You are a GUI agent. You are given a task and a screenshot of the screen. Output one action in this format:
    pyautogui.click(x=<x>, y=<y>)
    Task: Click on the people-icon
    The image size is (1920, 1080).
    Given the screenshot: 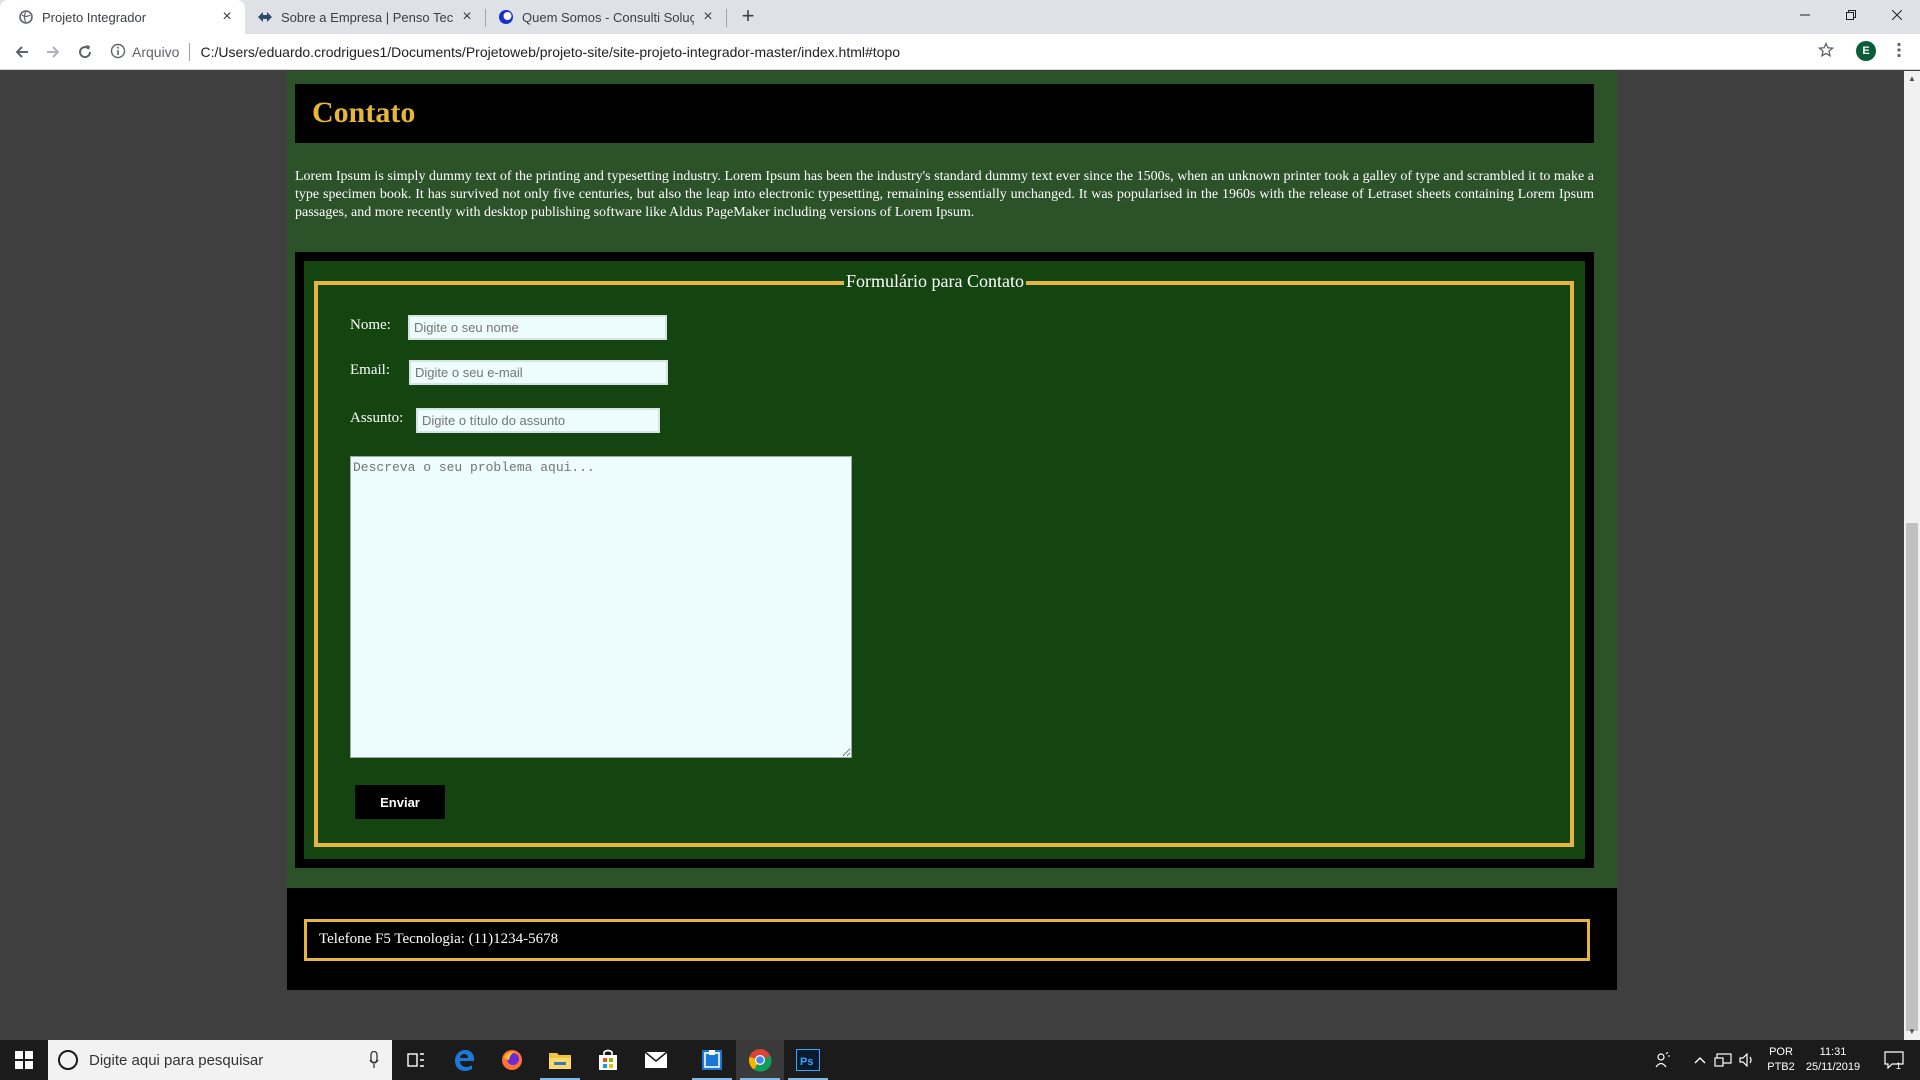 What is the action you would take?
    pyautogui.click(x=1663, y=1060)
    